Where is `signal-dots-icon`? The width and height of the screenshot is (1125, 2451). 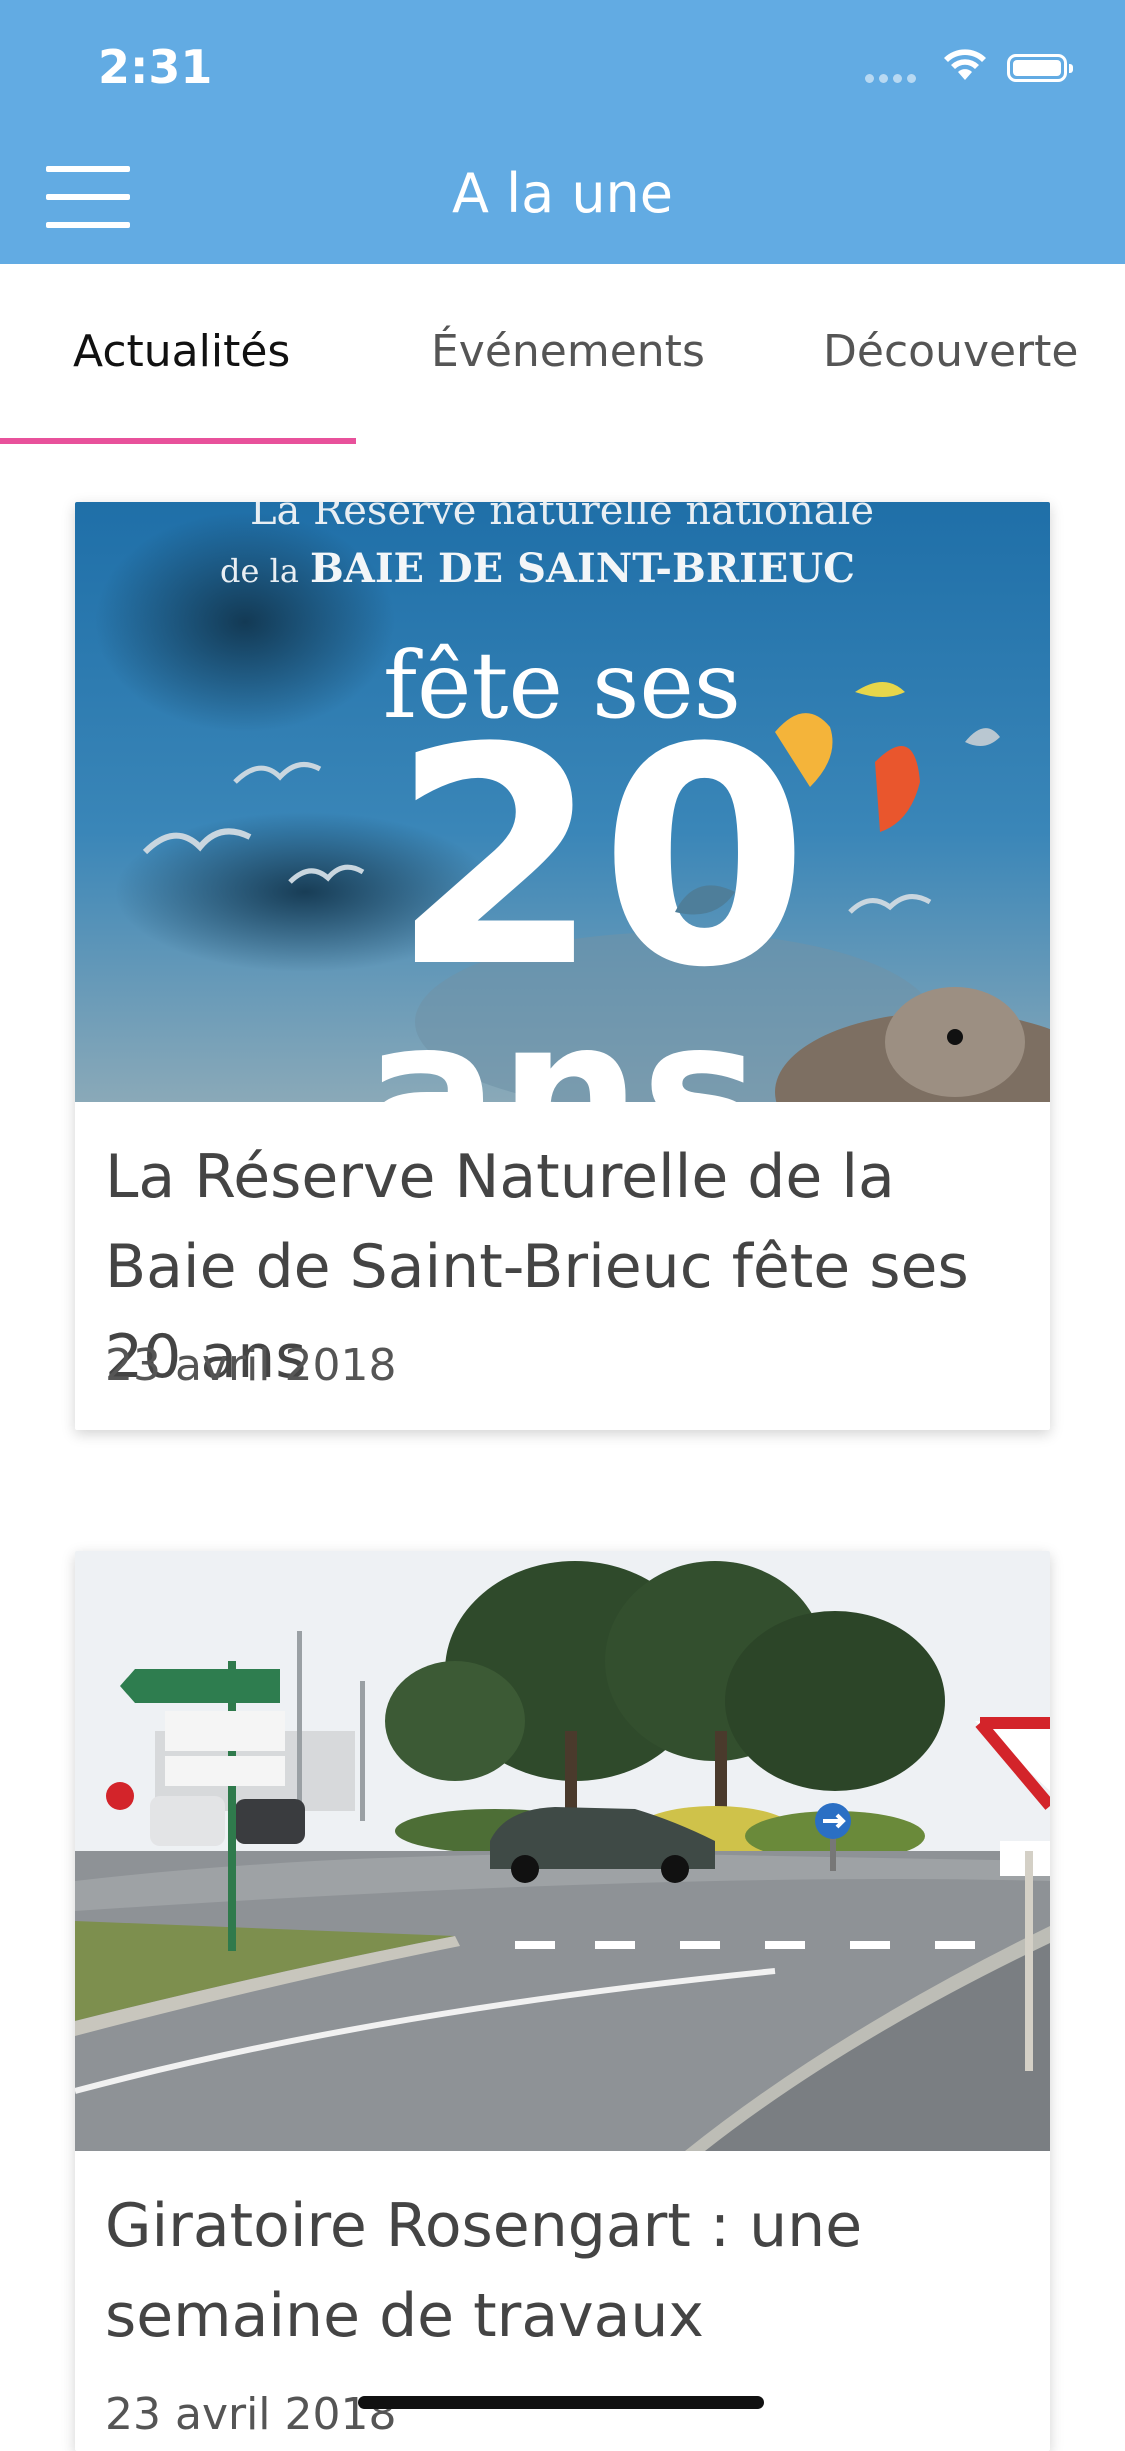 signal-dots-icon is located at coordinates (890, 78).